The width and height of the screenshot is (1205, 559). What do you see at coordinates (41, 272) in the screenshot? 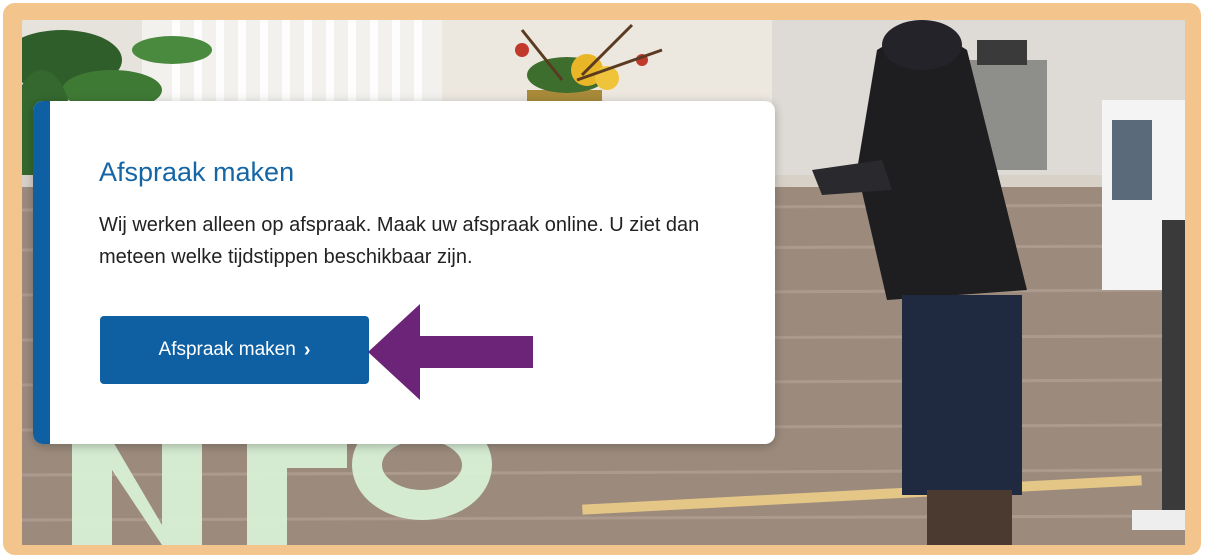
I see `card-accent-bar` at bounding box center [41, 272].